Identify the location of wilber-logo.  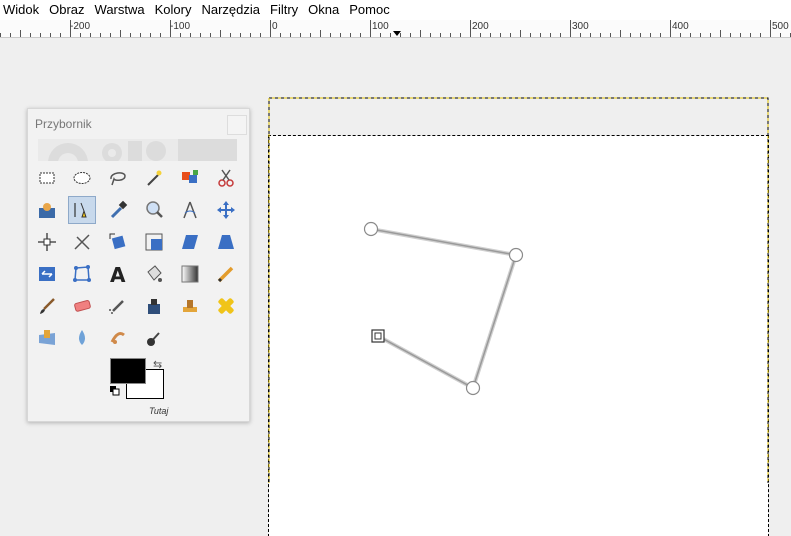
(137, 150).